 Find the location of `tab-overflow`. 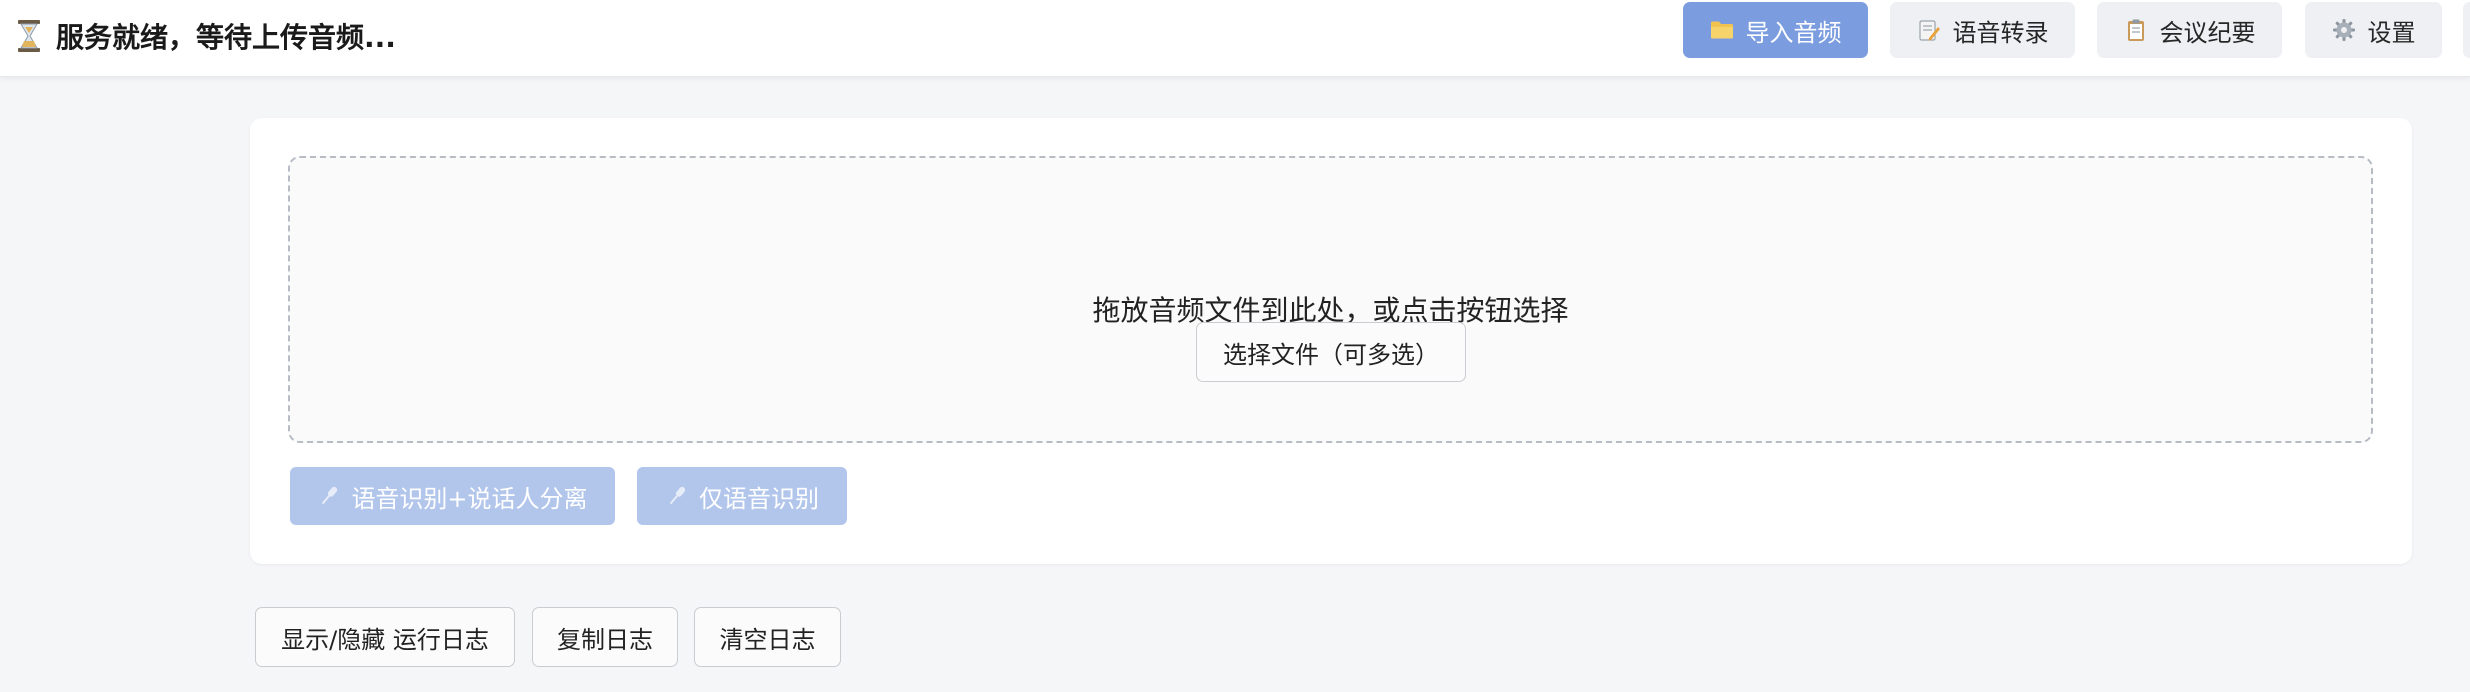

tab-overflow is located at coordinates (2466, 30).